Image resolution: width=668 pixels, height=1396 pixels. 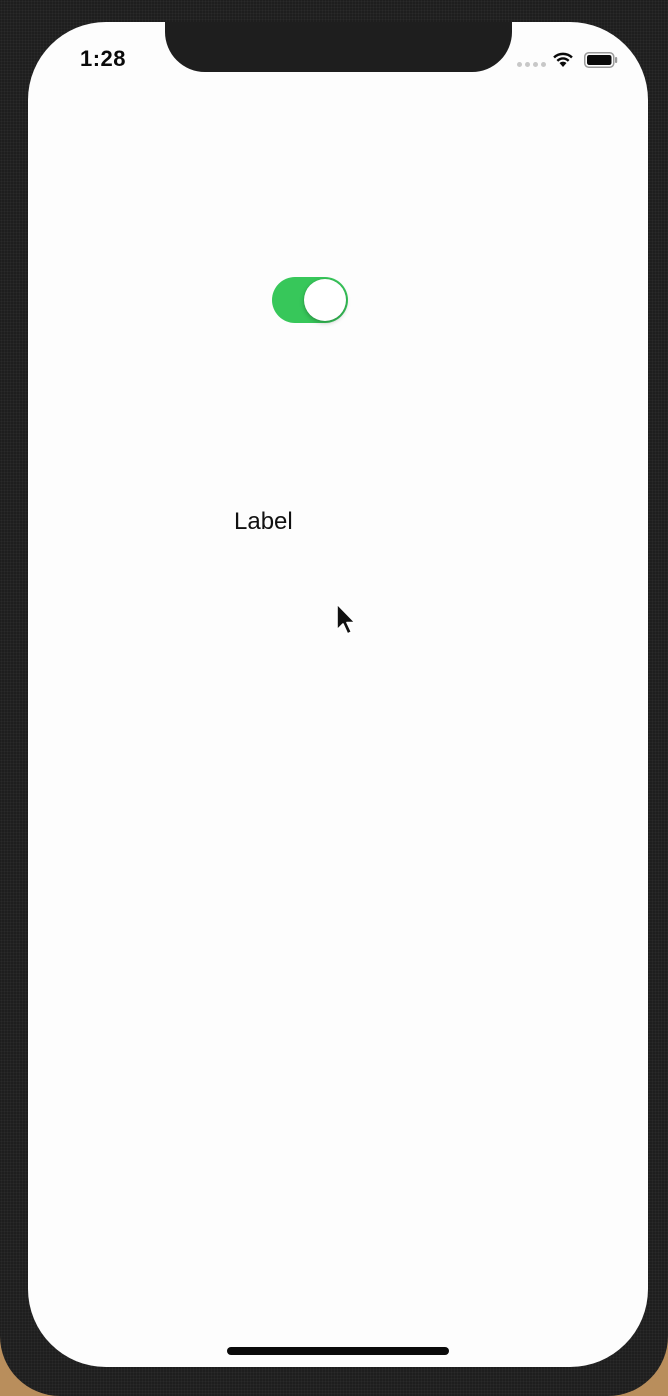 I want to click on label-text: Label, so click(x=263, y=521).